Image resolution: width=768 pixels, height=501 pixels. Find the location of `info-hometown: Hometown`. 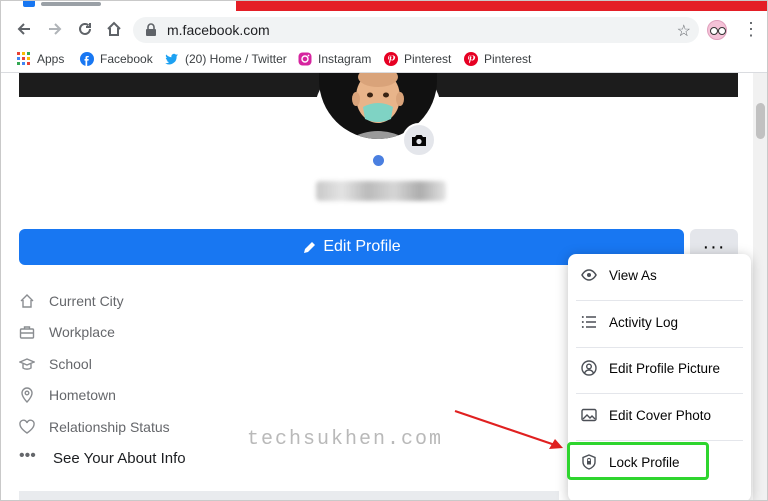

info-hometown: Hometown is located at coordinates (67, 395).